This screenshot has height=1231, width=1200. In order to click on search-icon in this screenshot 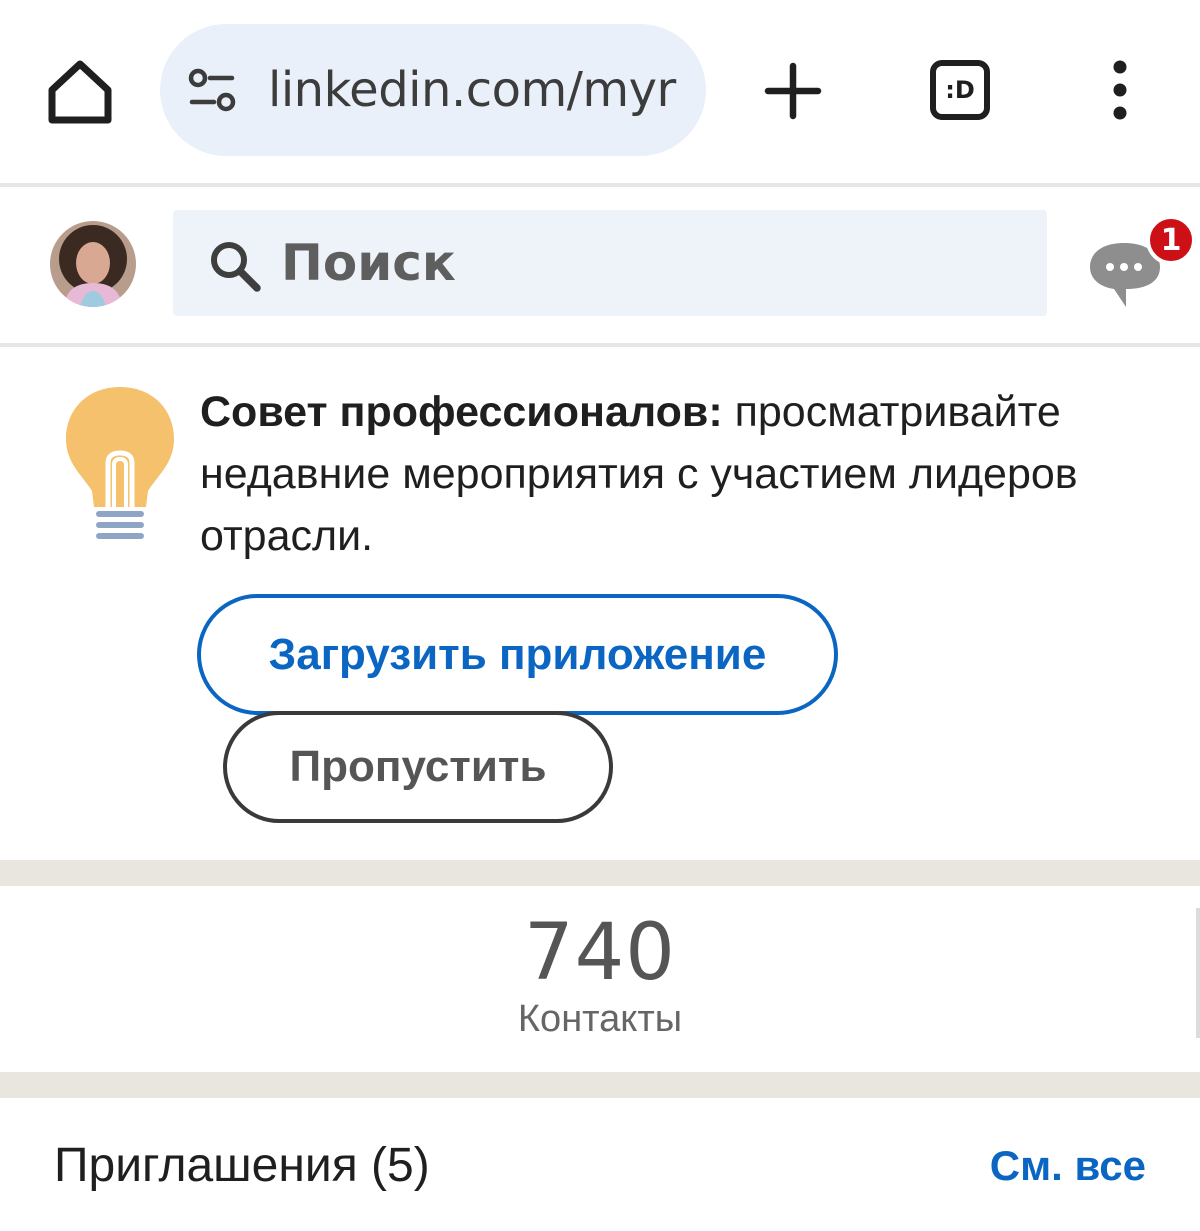, I will do `click(236, 267)`.